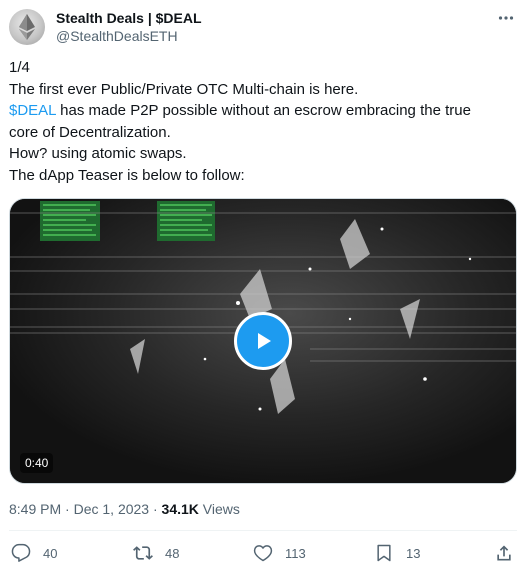 The width and height of the screenshot is (527, 574). I want to click on heart-icon, so click(263, 553).